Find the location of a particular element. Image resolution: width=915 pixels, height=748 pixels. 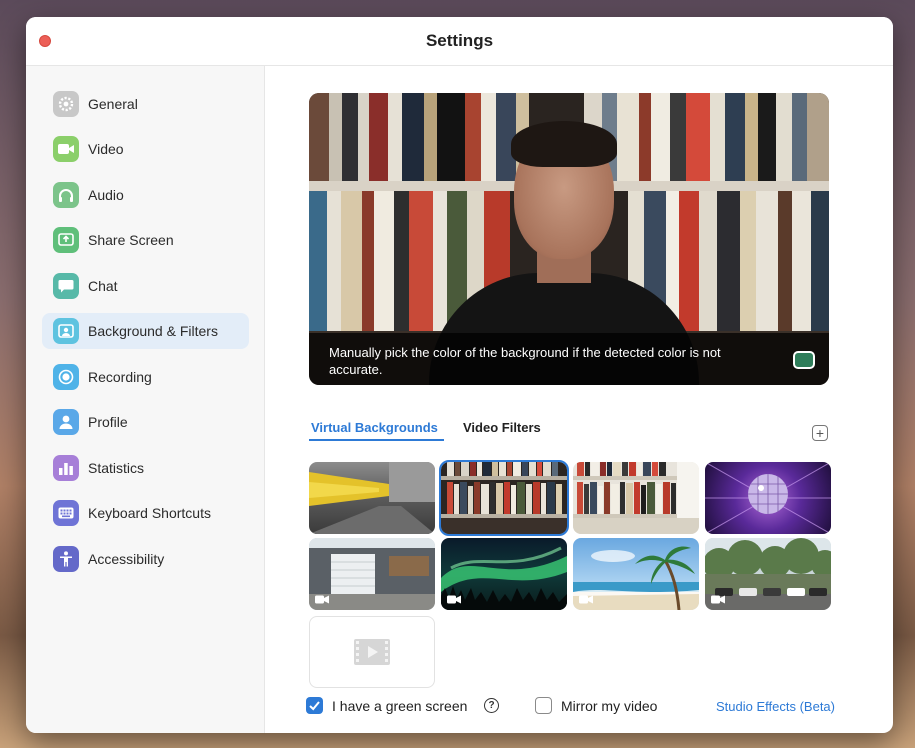

bar-chart-icon is located at coordinates (66, 468).